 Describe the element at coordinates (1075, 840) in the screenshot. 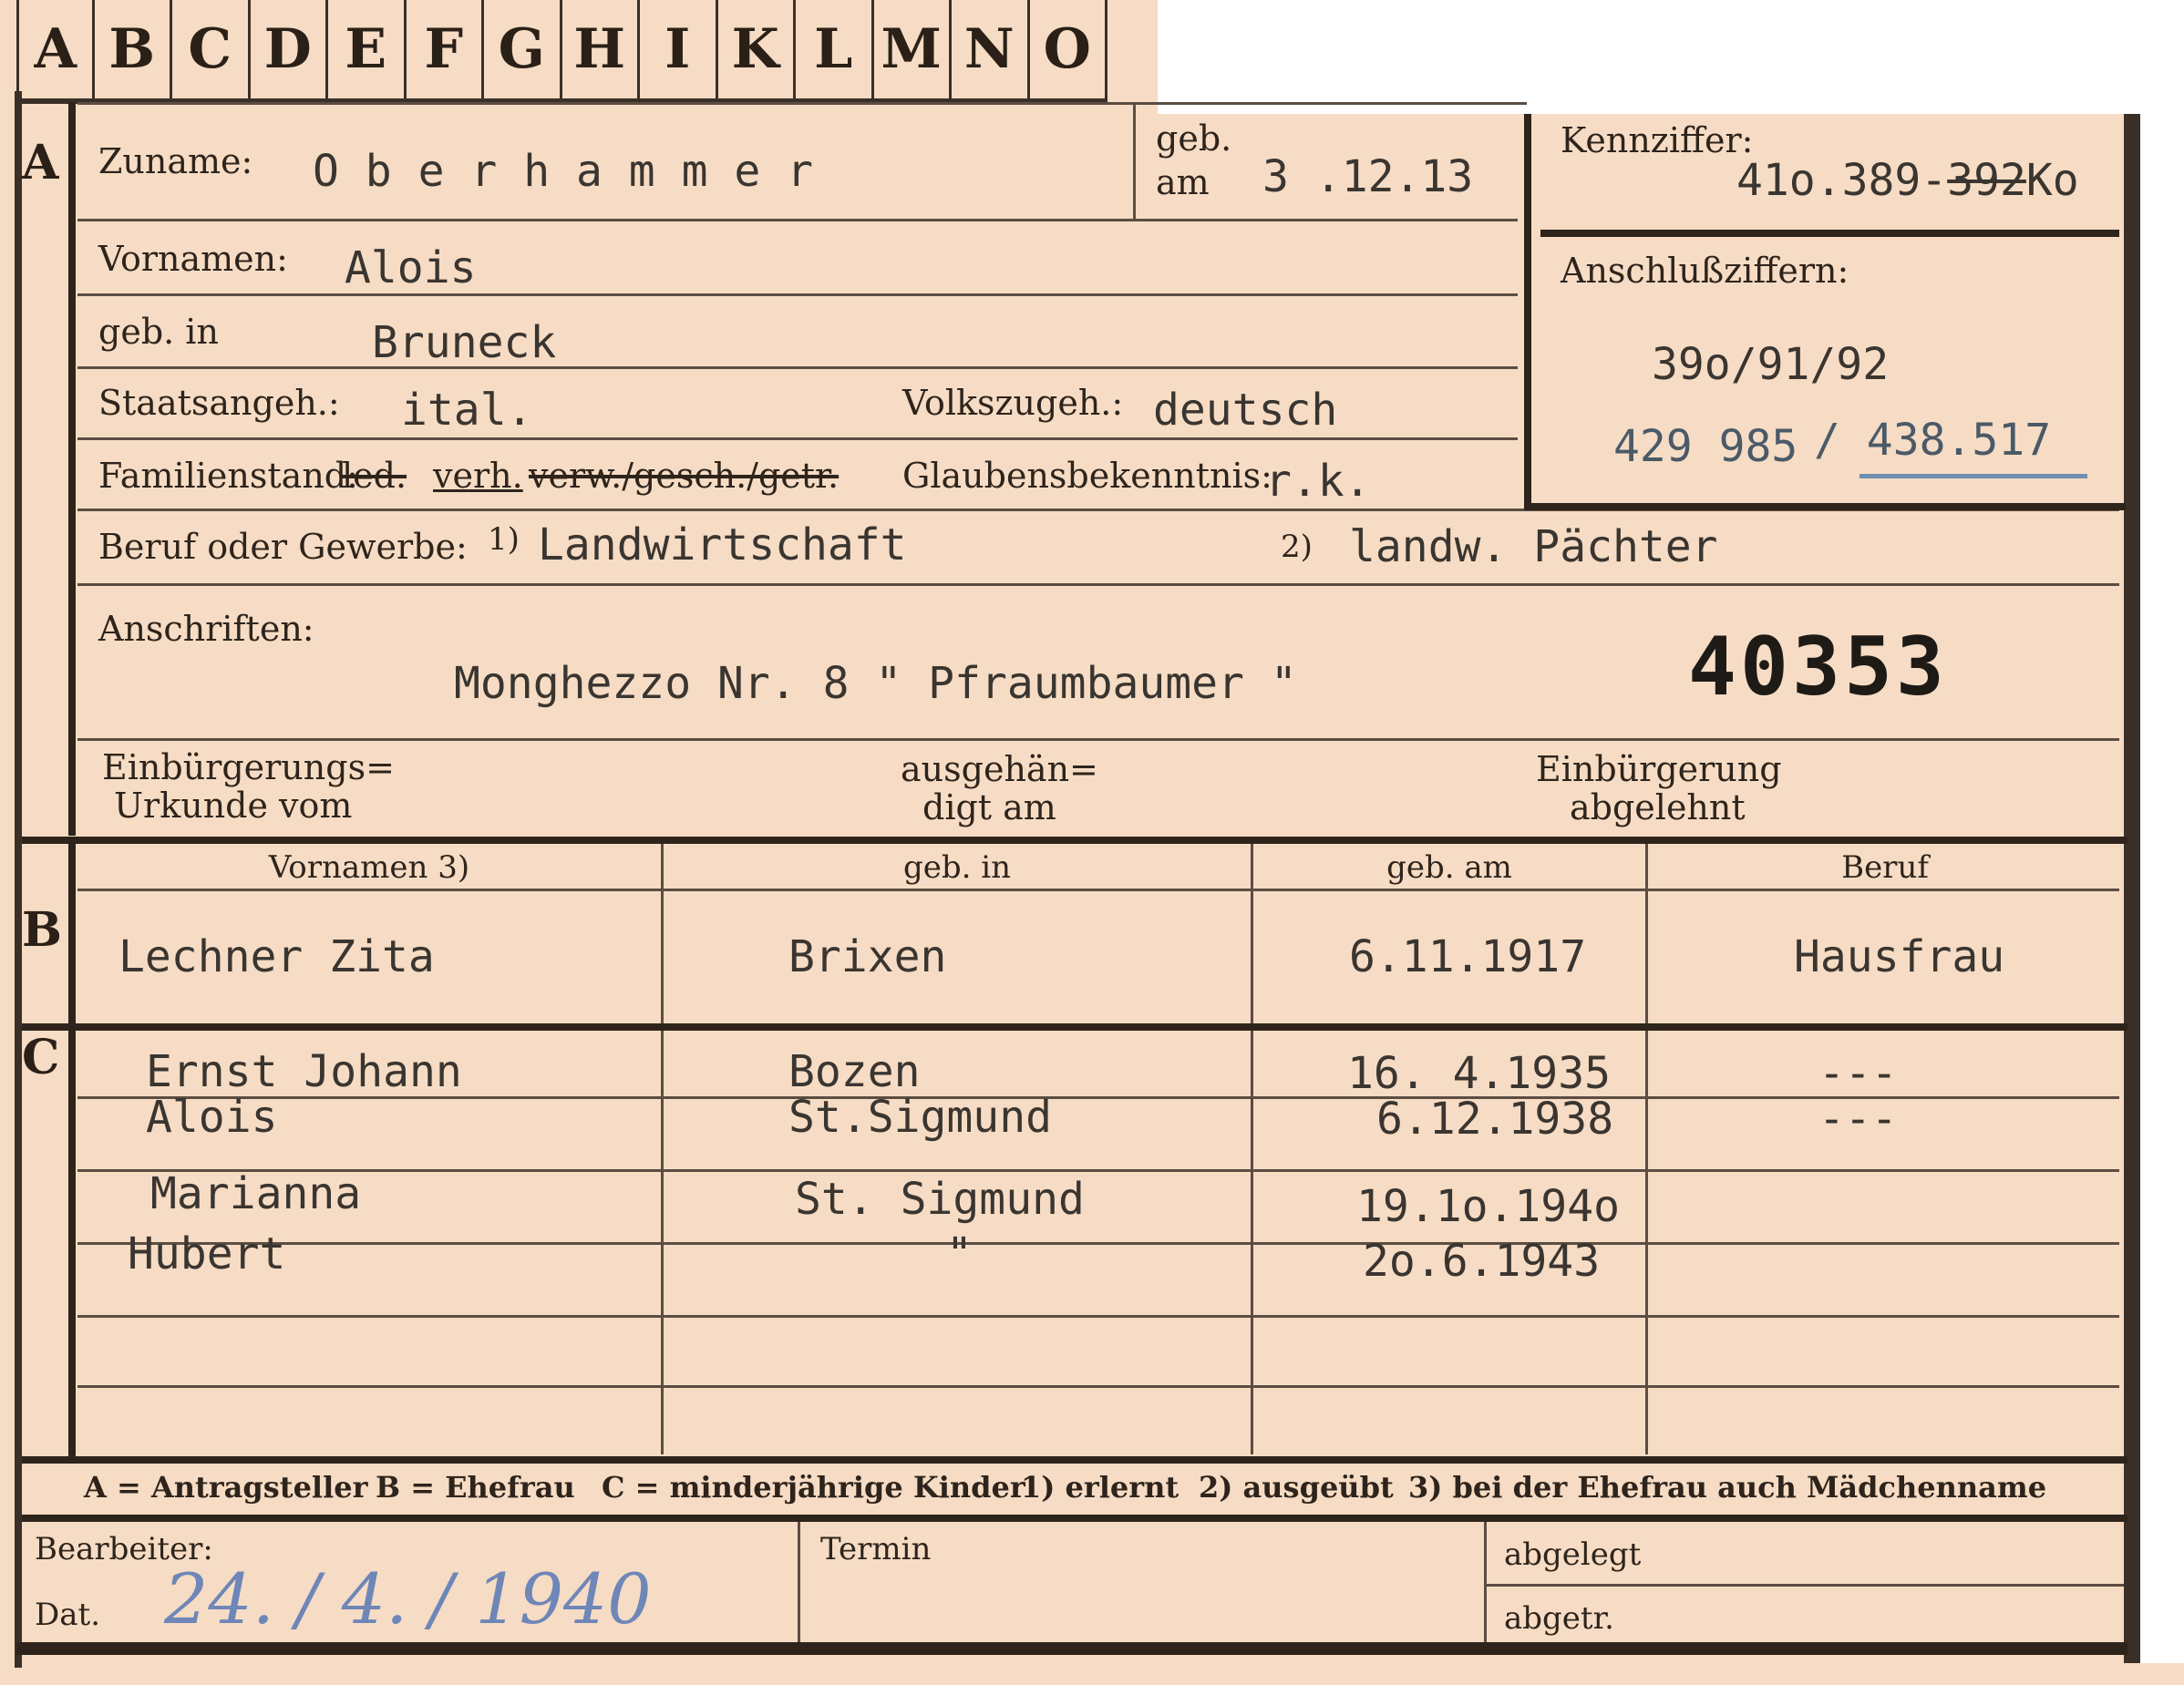

I see `section-b-border` at that location.